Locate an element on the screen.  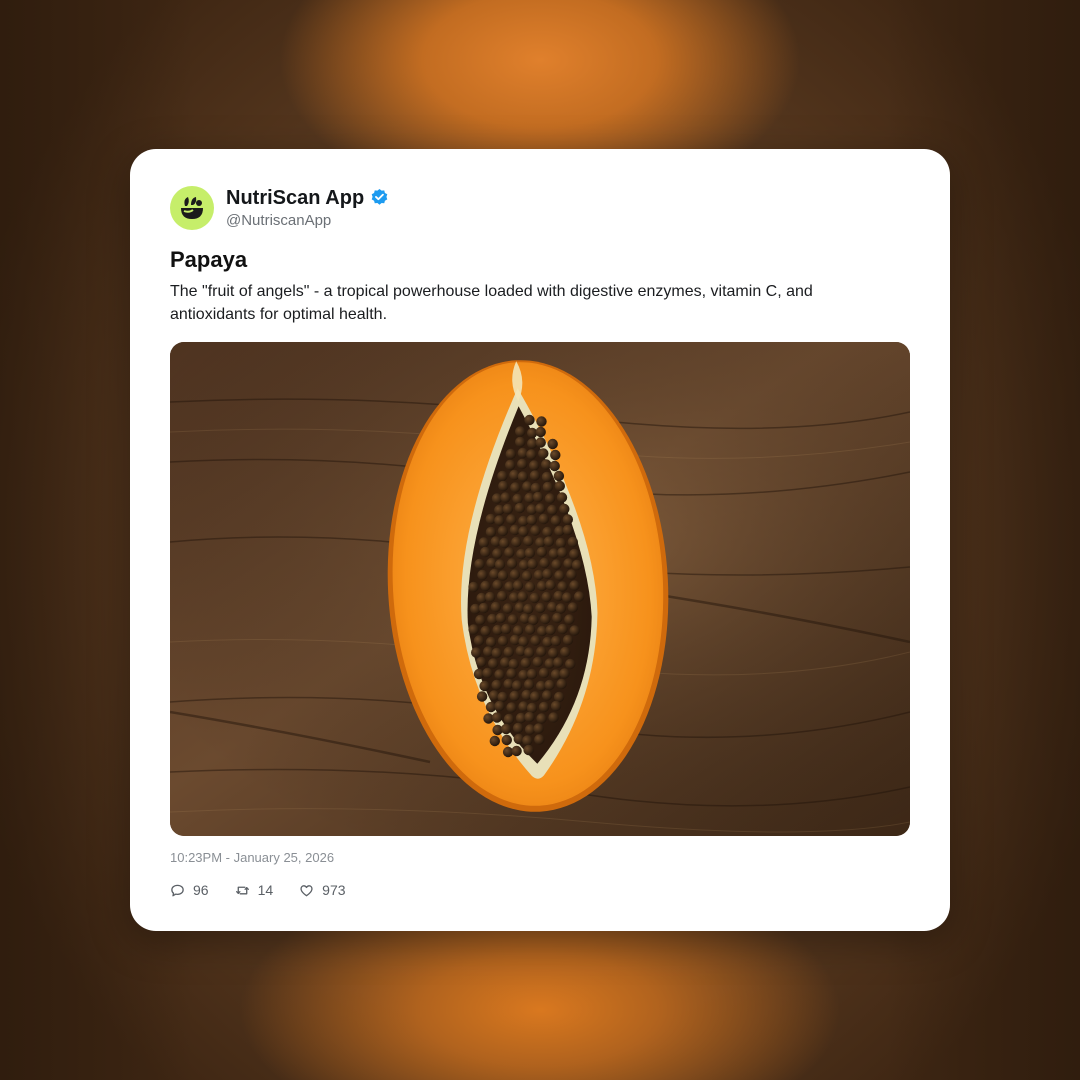
post-timestamp: 10:23PM - January 25, 2026 is located at coordinates (252, 857).